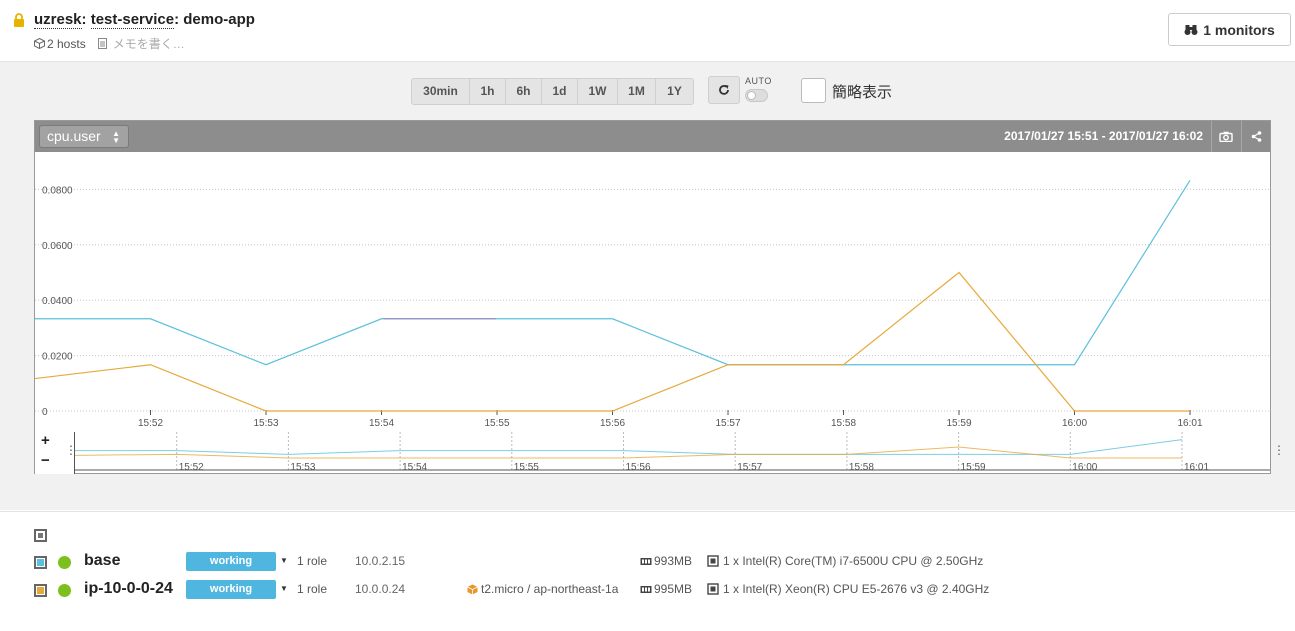 The width and height of the screenshot is (1295, 631). I want to click on nav-tick-label: 15:53, so click(302, 467).